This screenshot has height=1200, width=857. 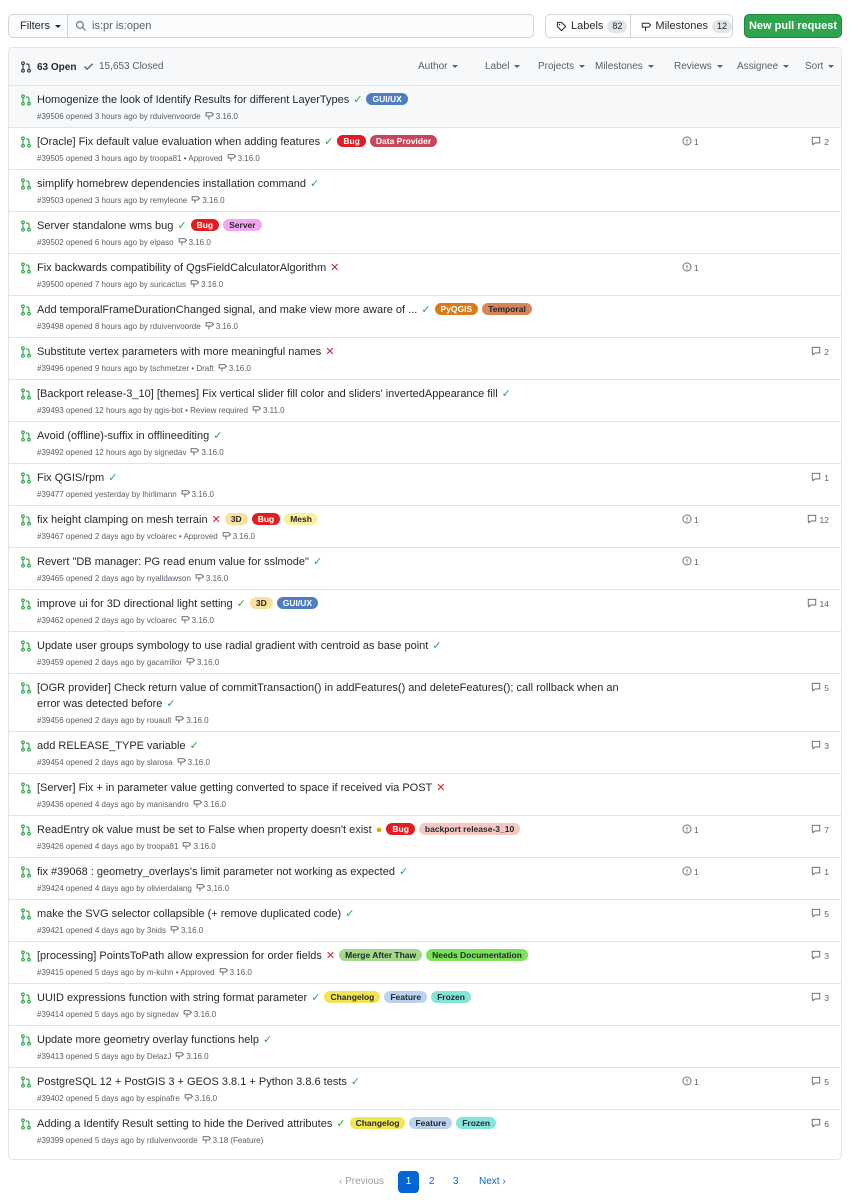 I want to click on label-badge: Data Provider, so click(x=403, y=141).